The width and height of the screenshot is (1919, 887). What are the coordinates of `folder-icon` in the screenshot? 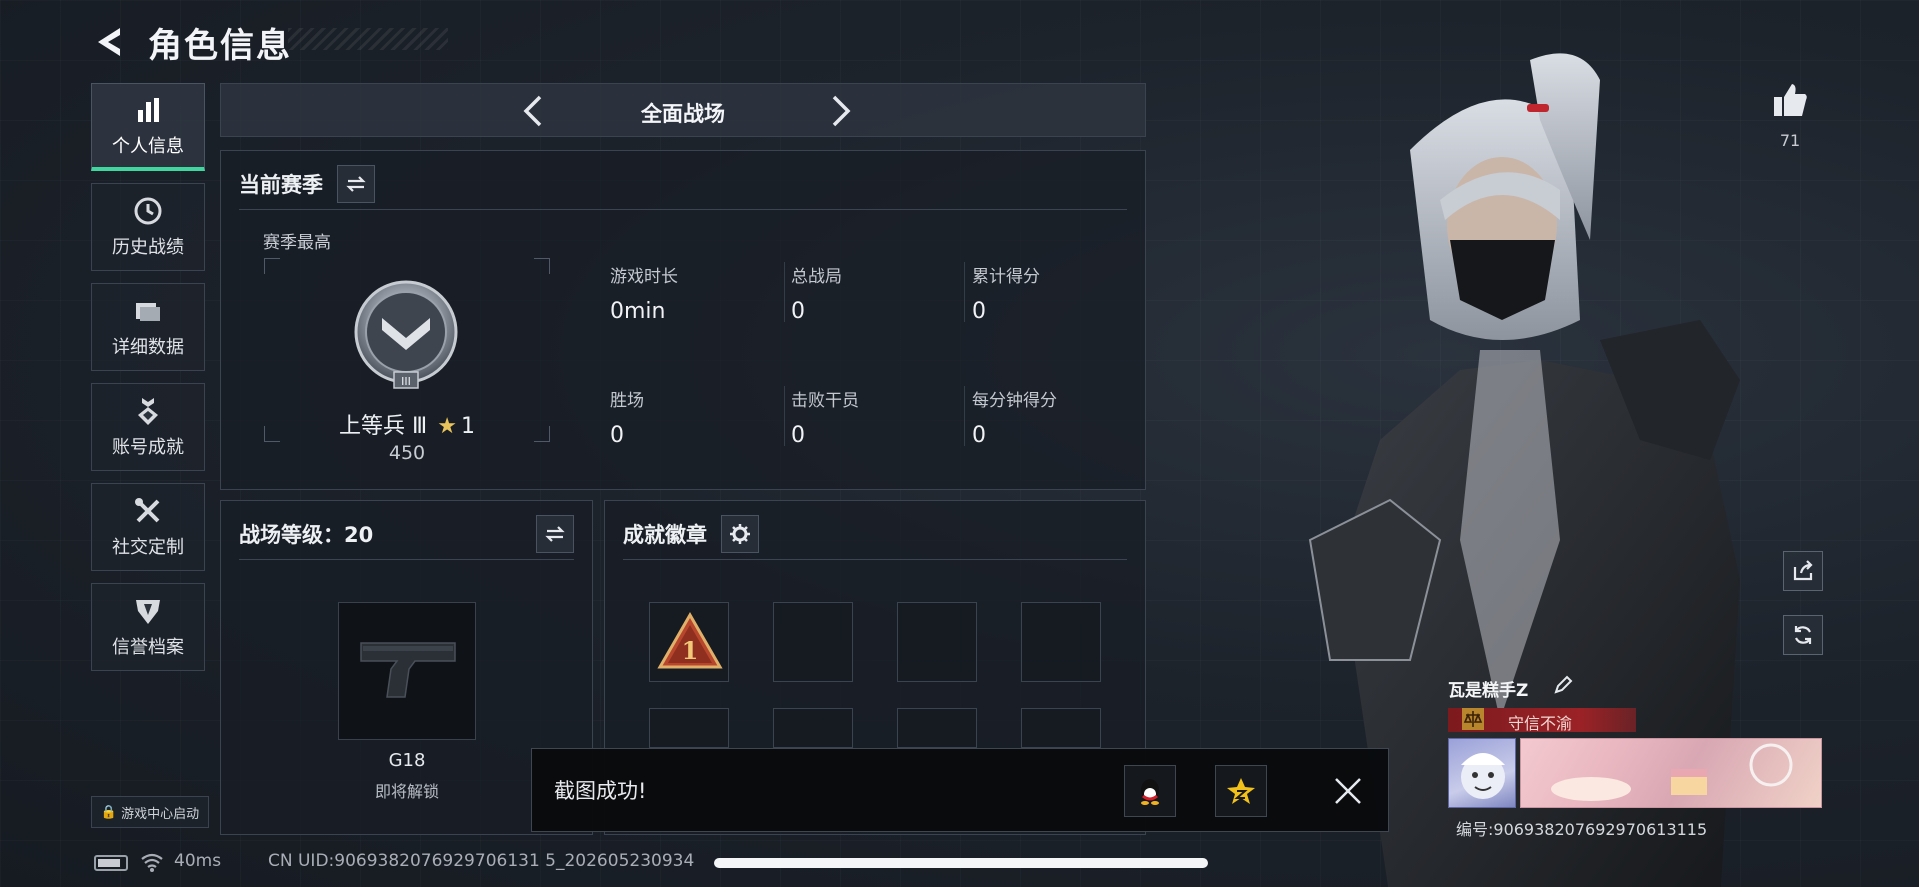 It's located at (148, 312).